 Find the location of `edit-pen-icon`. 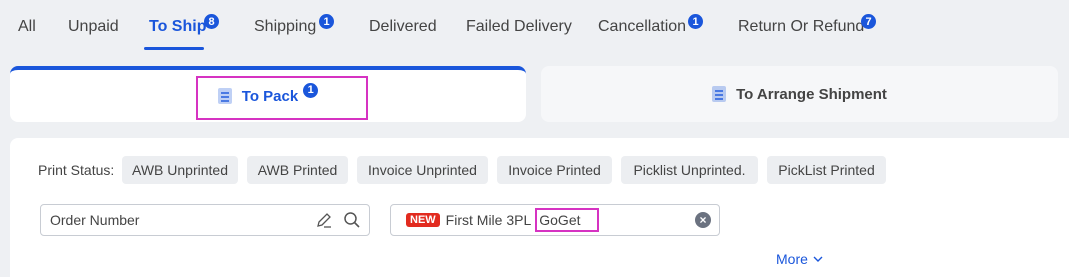

edit-pen-icon is located at coordinates (324, 220).